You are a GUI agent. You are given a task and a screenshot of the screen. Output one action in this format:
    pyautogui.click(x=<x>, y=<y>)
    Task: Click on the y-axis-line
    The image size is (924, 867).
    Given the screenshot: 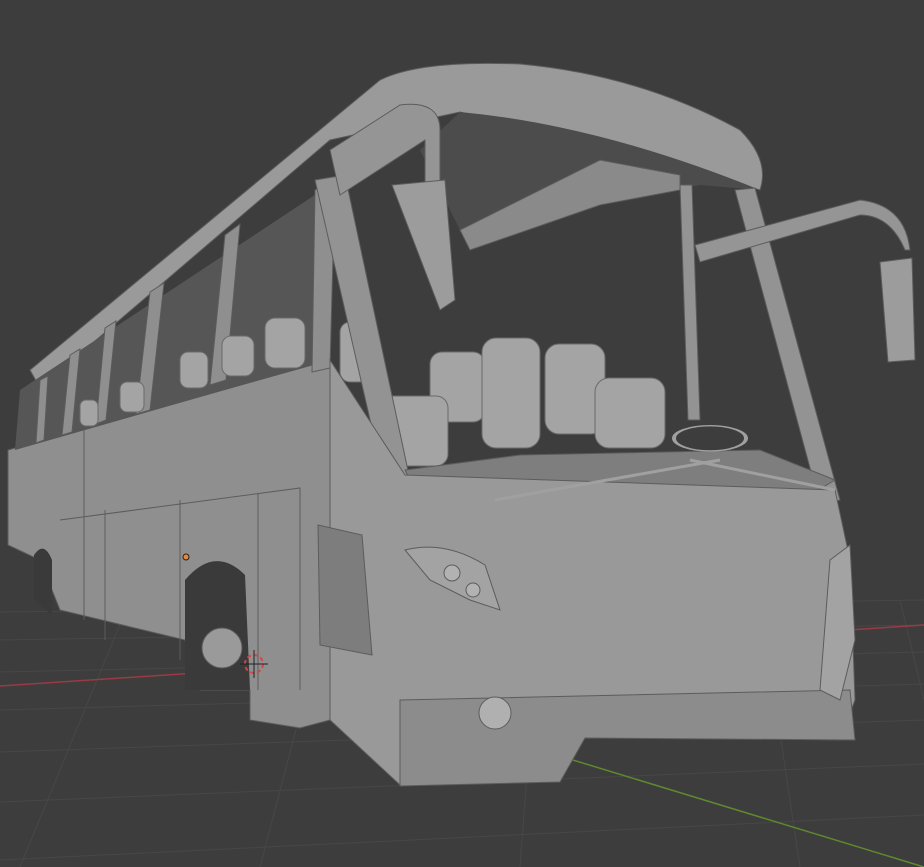 What is the action you would take?
    pyautogui.click(x=731, y=808)
    